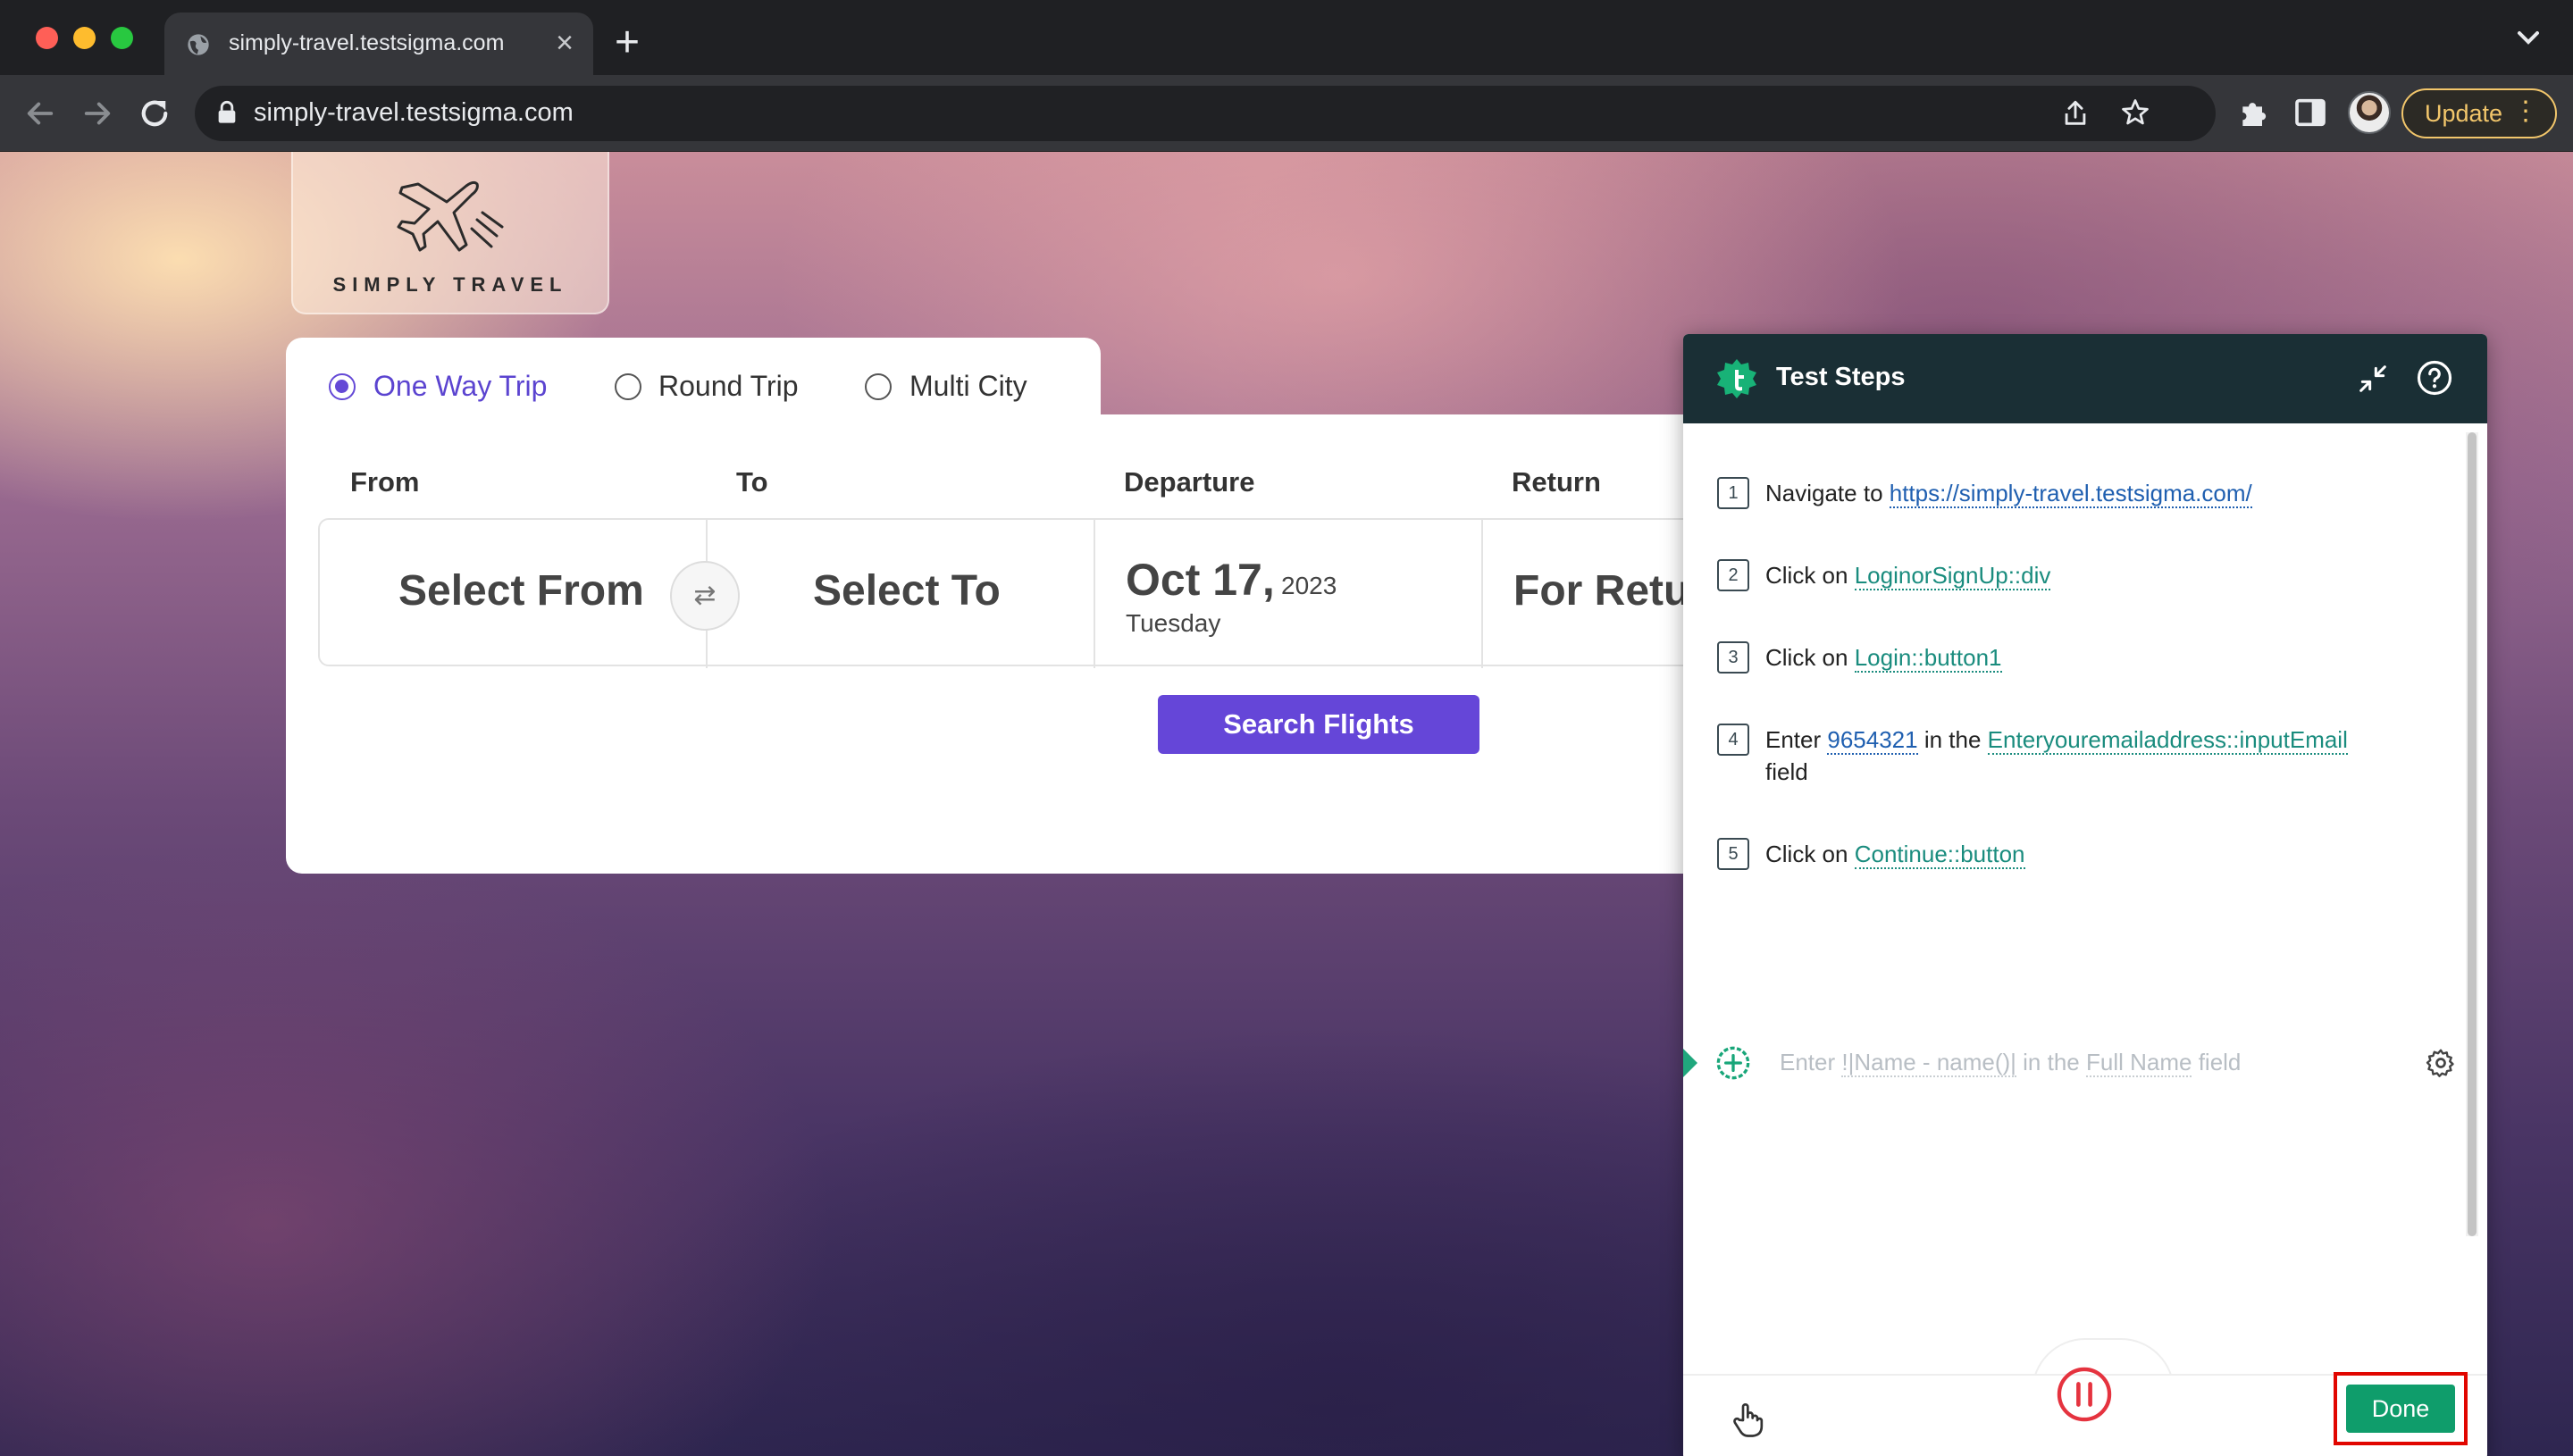 This screenshot has width=2573, height=1456. What do you see at coordinates (1939, 855) in the screenshot?
I see `step-element-link: Continue::button` at bounding box center [1939, 855].